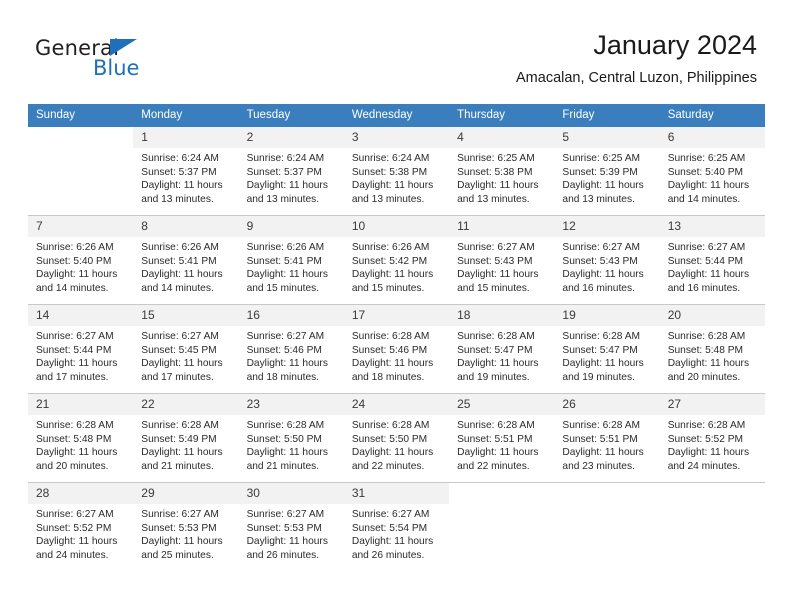 This screenshot has width=792, height=612. I want to click on day-number: 18, so click(502, 315).